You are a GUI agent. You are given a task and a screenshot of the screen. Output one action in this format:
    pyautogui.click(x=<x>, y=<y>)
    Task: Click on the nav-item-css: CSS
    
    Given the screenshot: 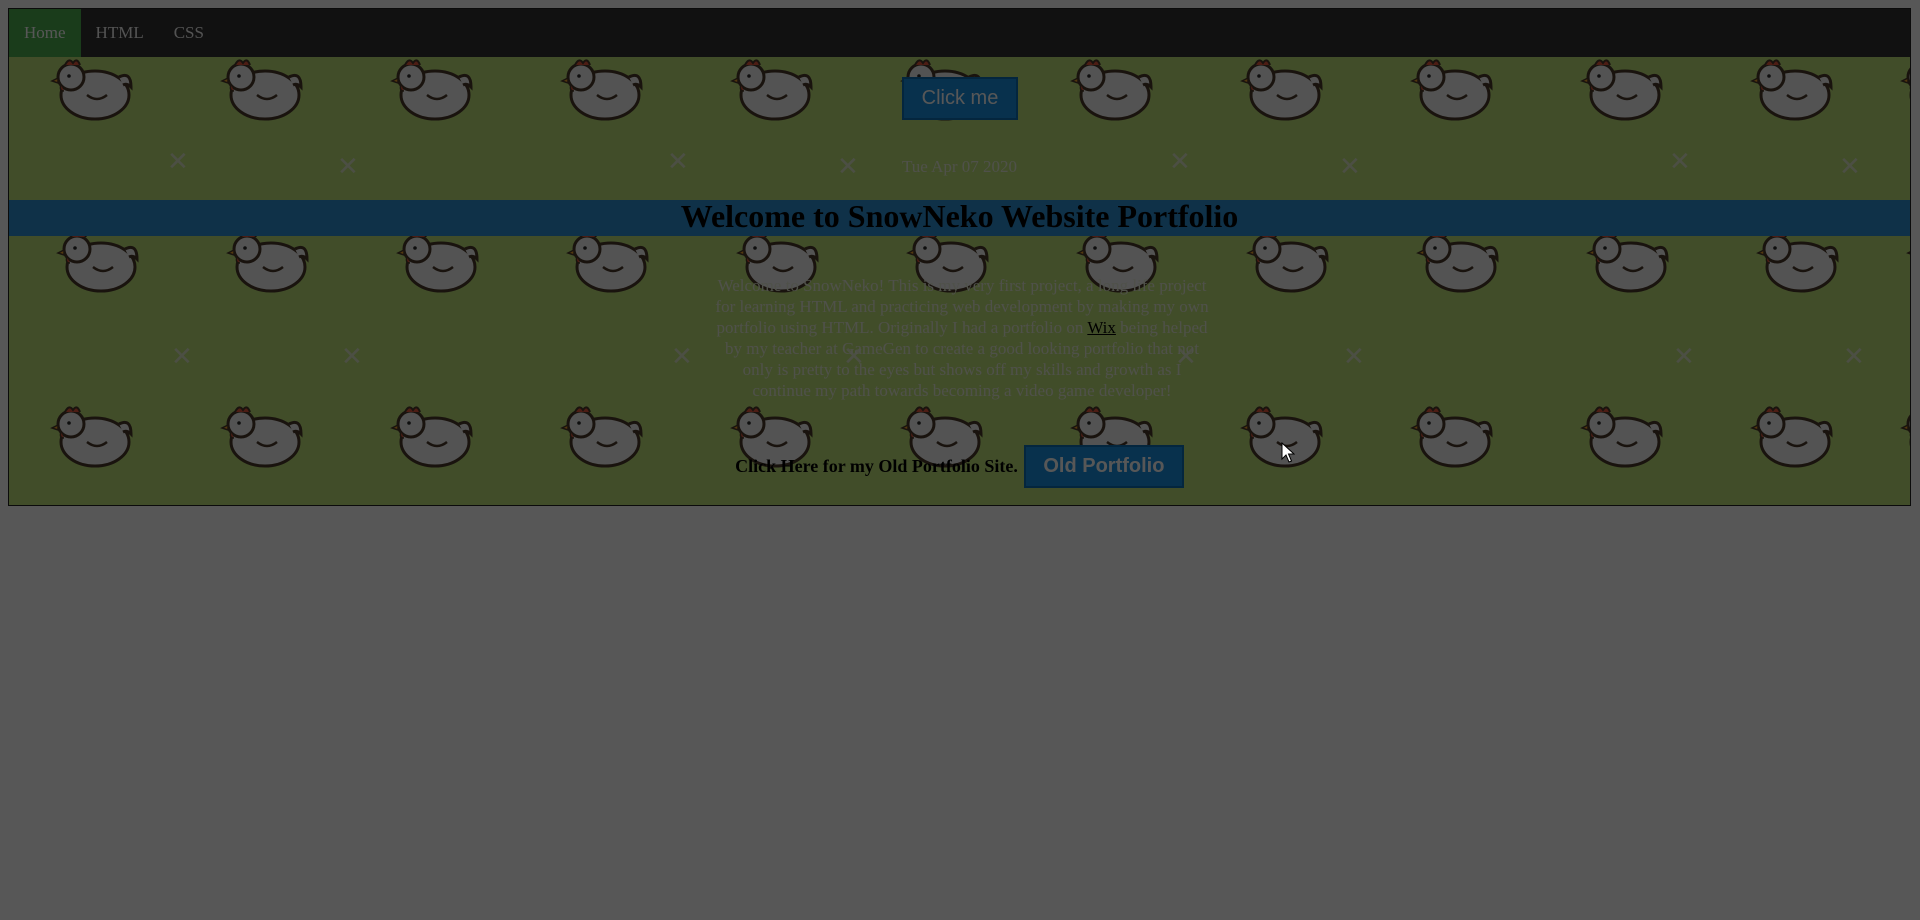 What is the action you would take?
    pyautogui.click(x=189, y=33)
    